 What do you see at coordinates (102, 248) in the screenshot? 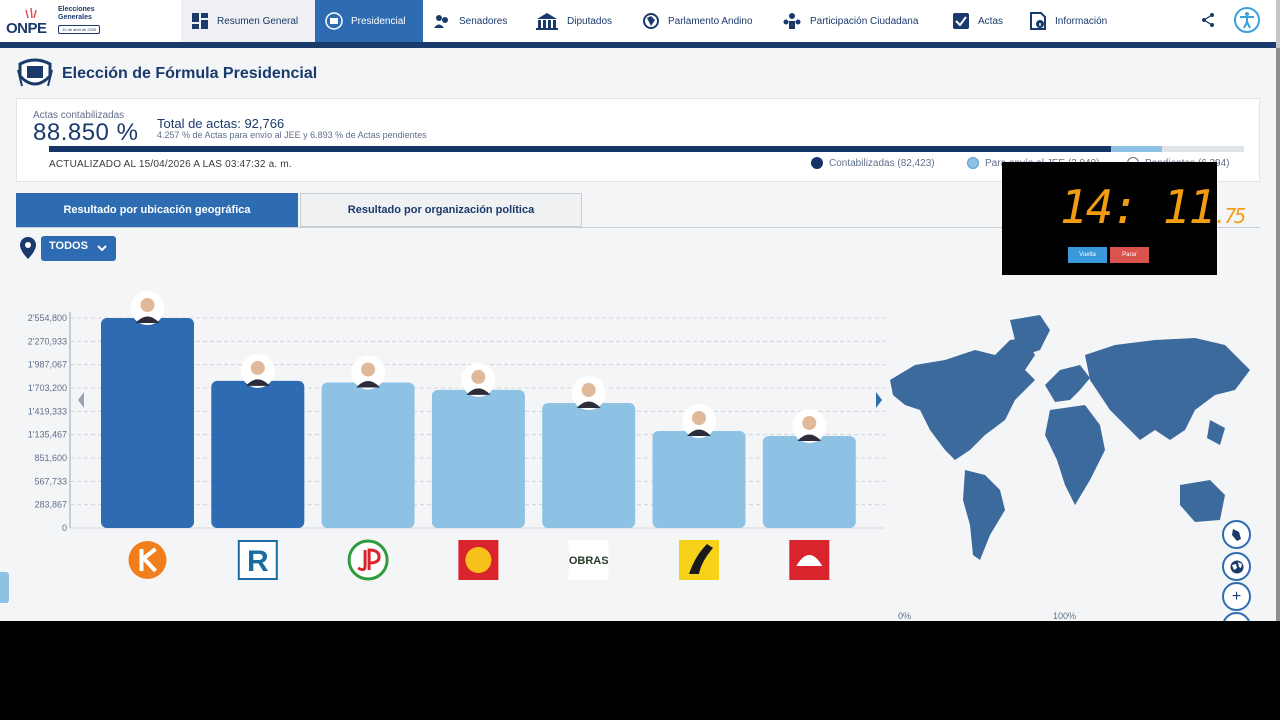
I see `chevron-down-icon` at bounding box center [102, 248].